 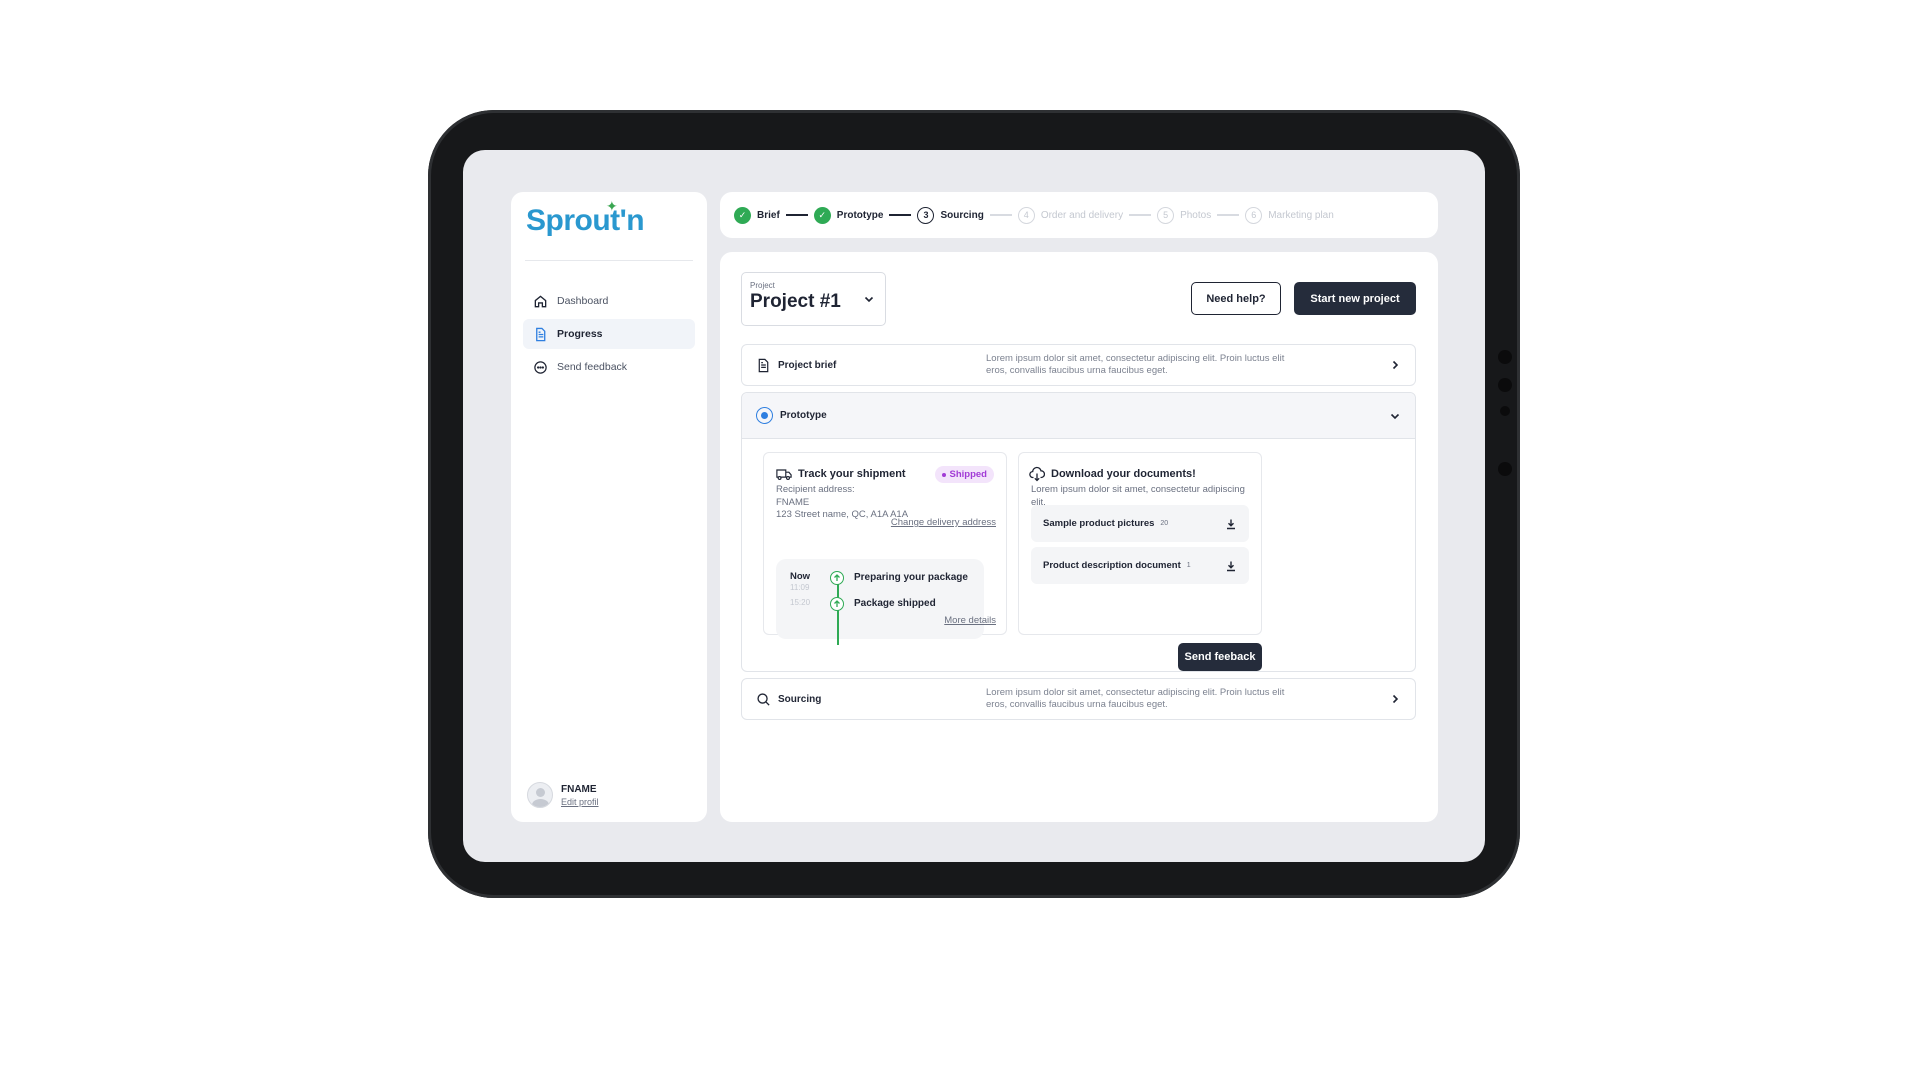 What do you see at coordinates (540, 300) in the screenshot?
I see `home-icon` at bounding box center [540, 300].